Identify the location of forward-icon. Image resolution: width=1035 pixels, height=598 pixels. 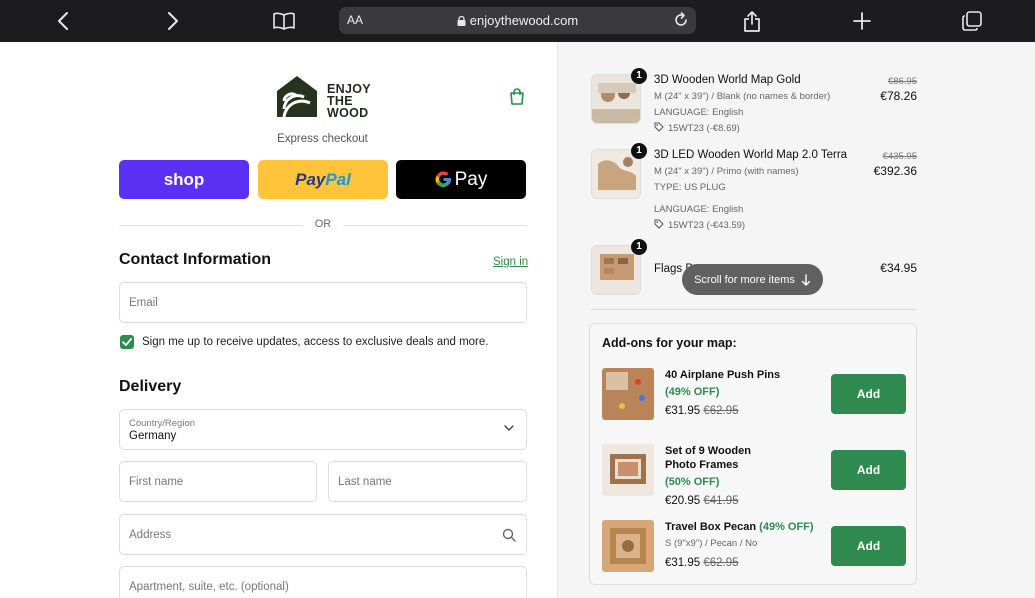
(173, 21).